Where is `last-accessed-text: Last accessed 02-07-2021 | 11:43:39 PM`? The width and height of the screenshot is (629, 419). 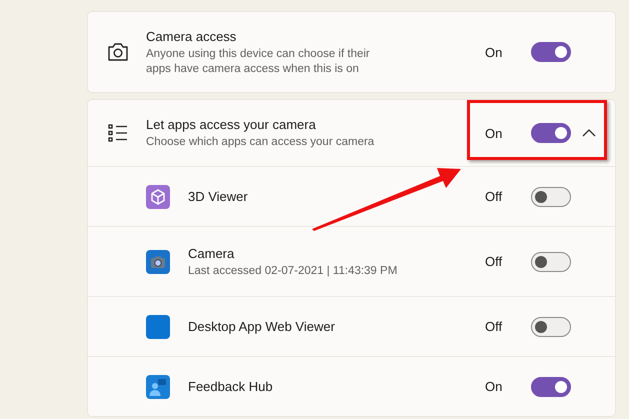 last-accessed-text: Last accessed 02-07-2021 | 11:43:39 PM is located at coordinates (293, 271).